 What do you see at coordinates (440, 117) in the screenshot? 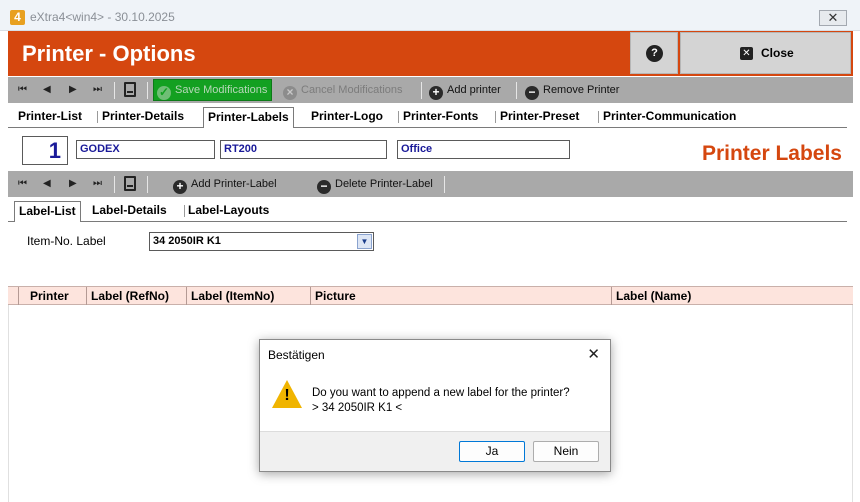
I see `tab-printer-fonts: Printer-Fonts` at bounding box center [440, 117].